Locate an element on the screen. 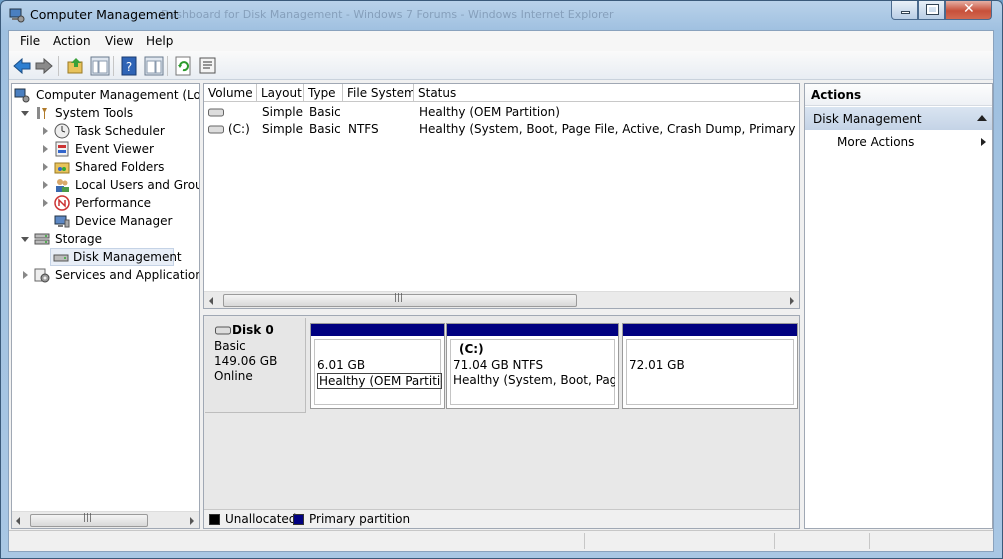 Image resolution: width=1003 pixels, height=559 pixels. tree-item-services-and-applications: Services and Applications is located at coordinates (106, 275).